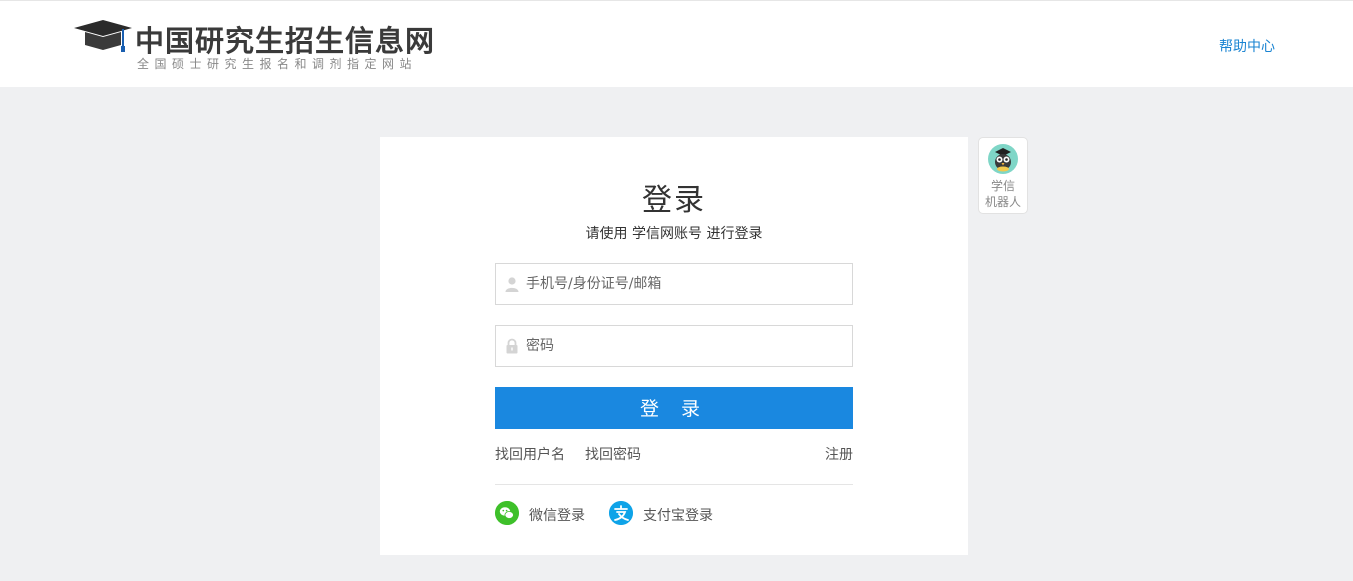 The width and height of the screenshot is (1353, 581). What do you see at coordinates (512, 284) in the screenshot?
I see `user-icon` at bounding box center [512, 284].